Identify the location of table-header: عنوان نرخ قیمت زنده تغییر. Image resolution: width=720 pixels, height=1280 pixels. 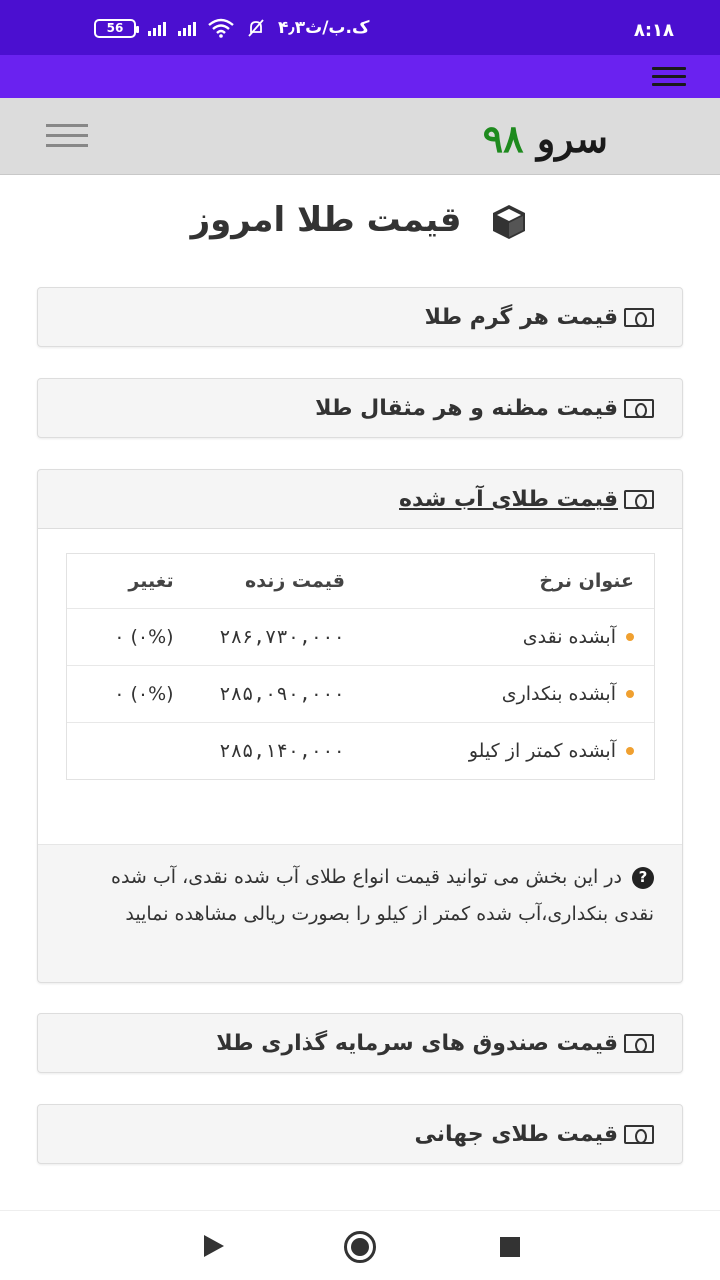
(360, 581).